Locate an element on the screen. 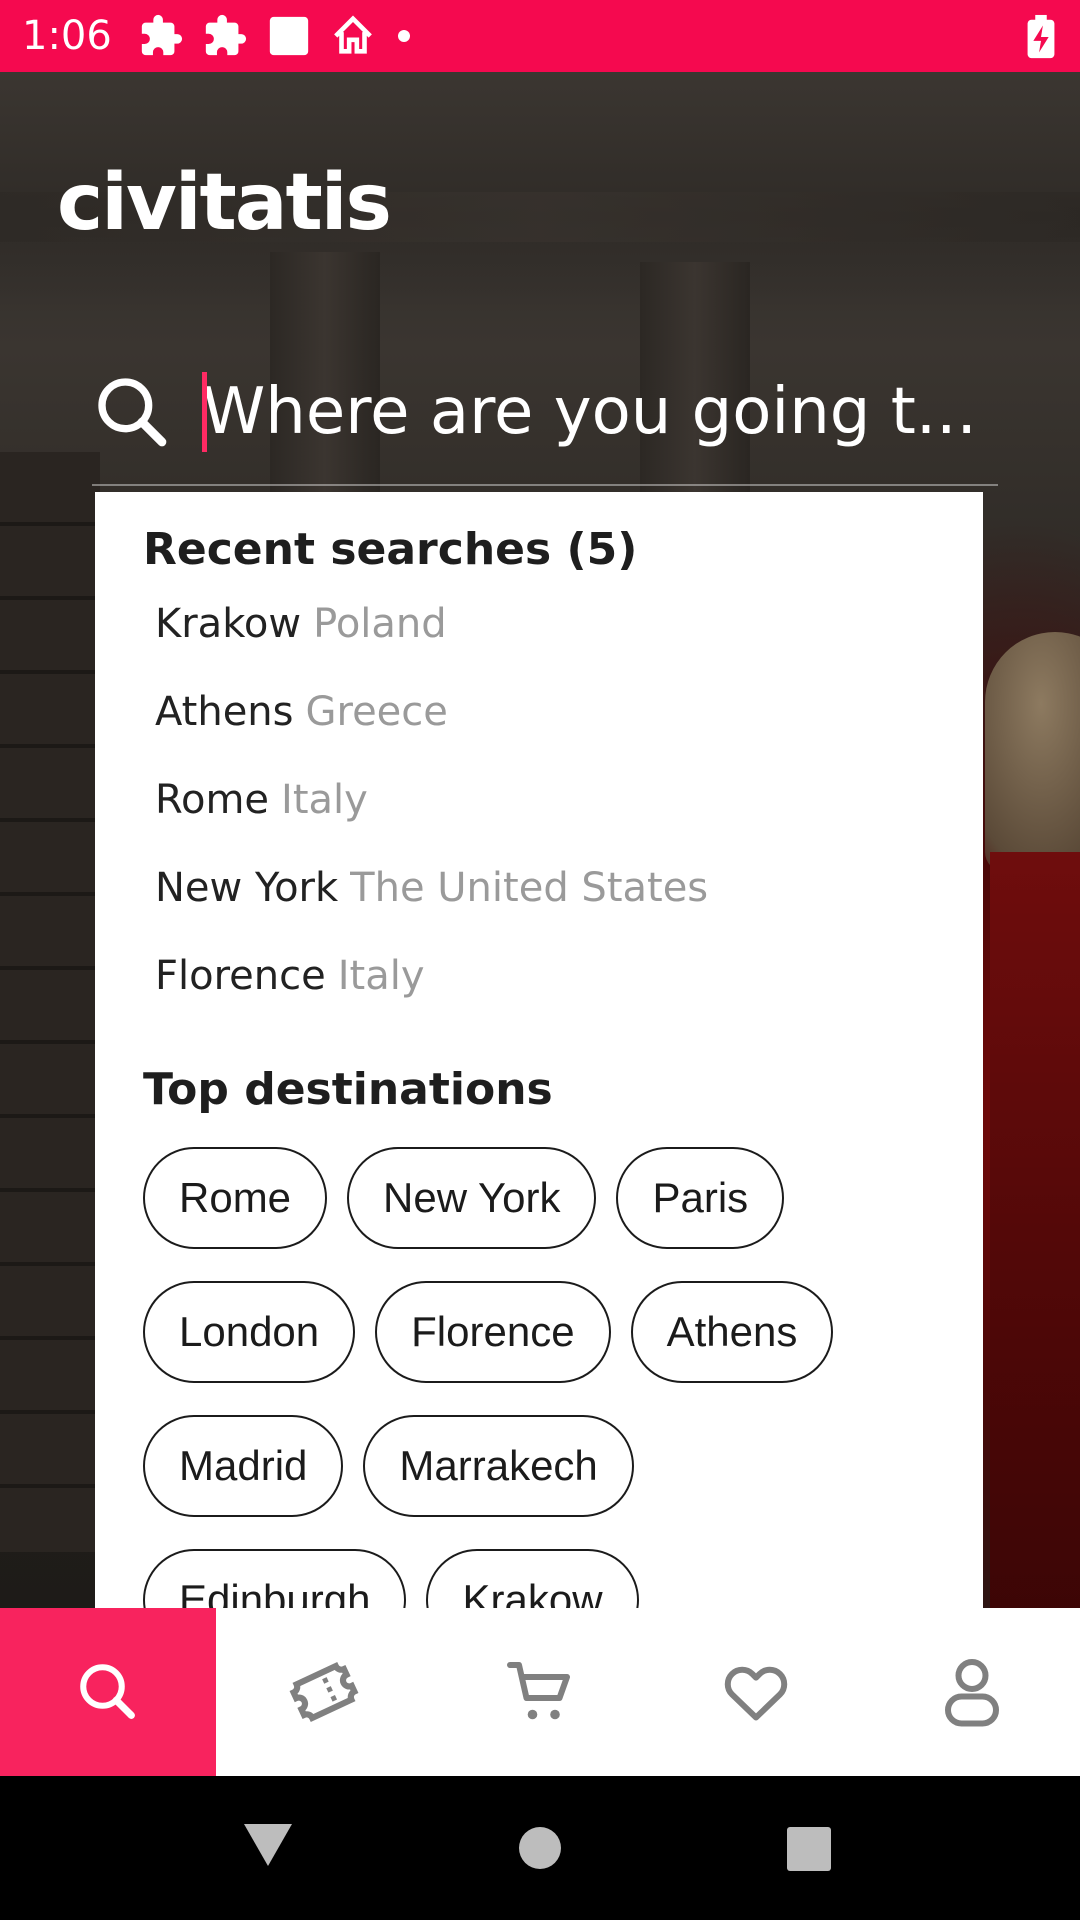 The width and height of the screenshot is (1080, 1920). top-destinations-title: Top destinations is located at coordinates (348, 1089).